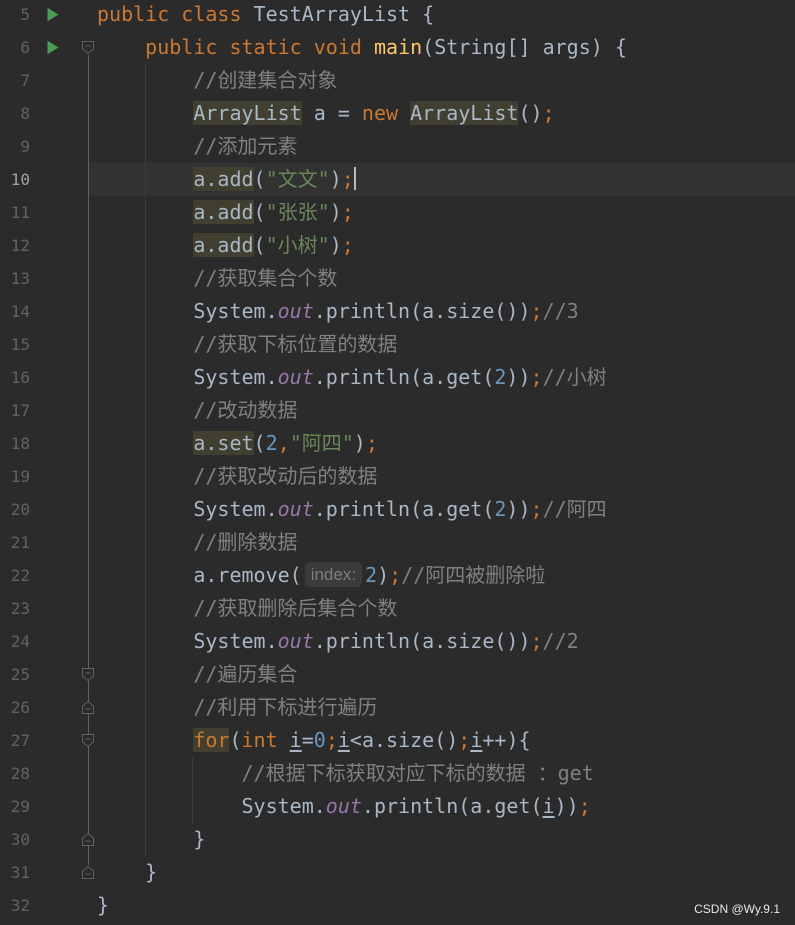 This screenshot has height=925, width=795. I want to click on code-line: 25 //遍历集合, so click(397, 674).